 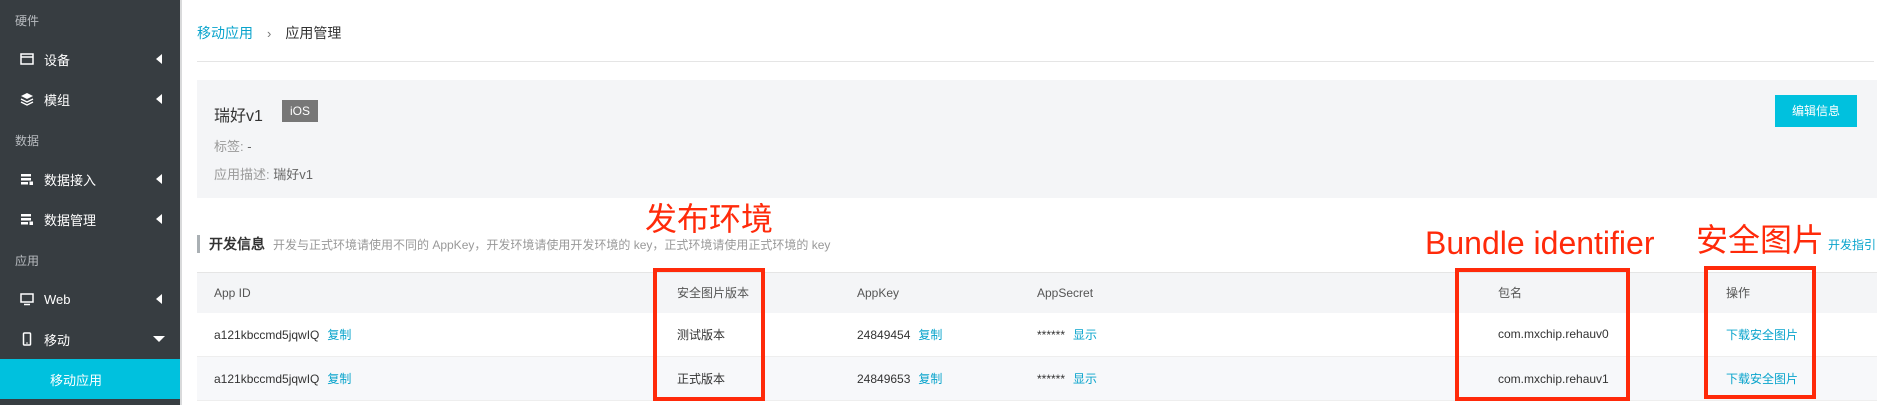 What do you see at coordinates (1035, 61) in the screenshot?
I see `divider` at bounding box center [1035, 61].